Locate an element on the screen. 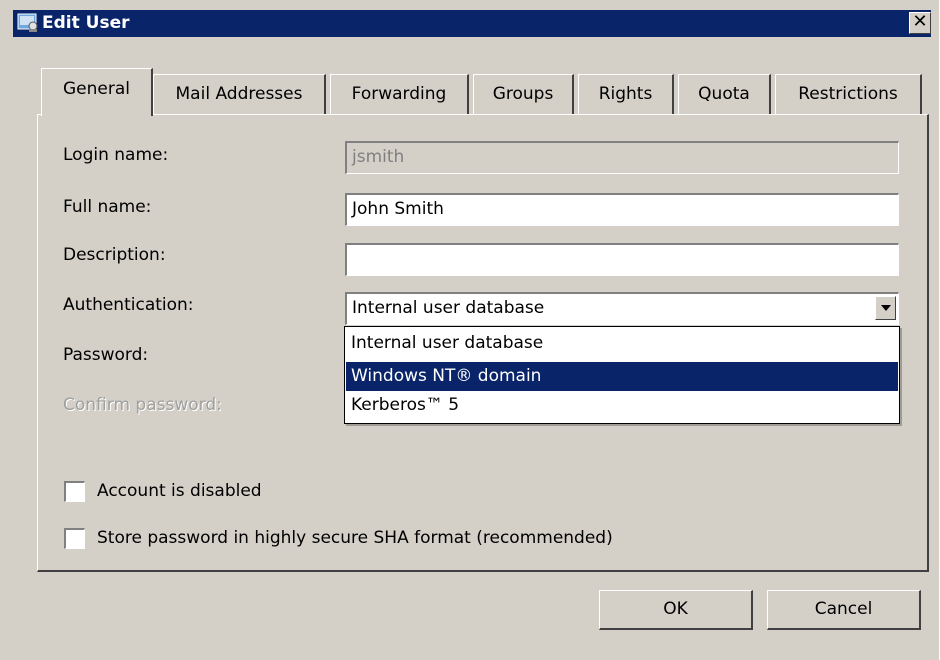 This screenshot has width=940, height=660. tab-mail-addresses-label: Mail Addresses is located at coordinates (239, 94).